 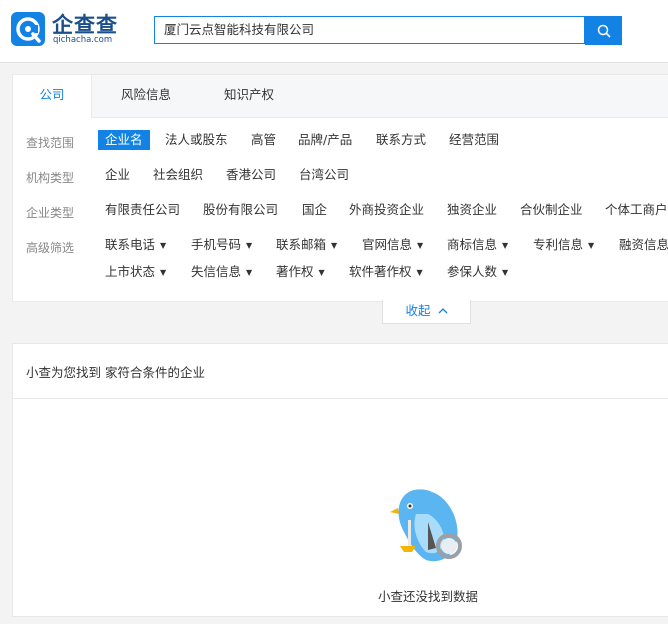 I want to click on adv-dropdown-patent: 专利信息 ▼, so click(x=563, y=245).